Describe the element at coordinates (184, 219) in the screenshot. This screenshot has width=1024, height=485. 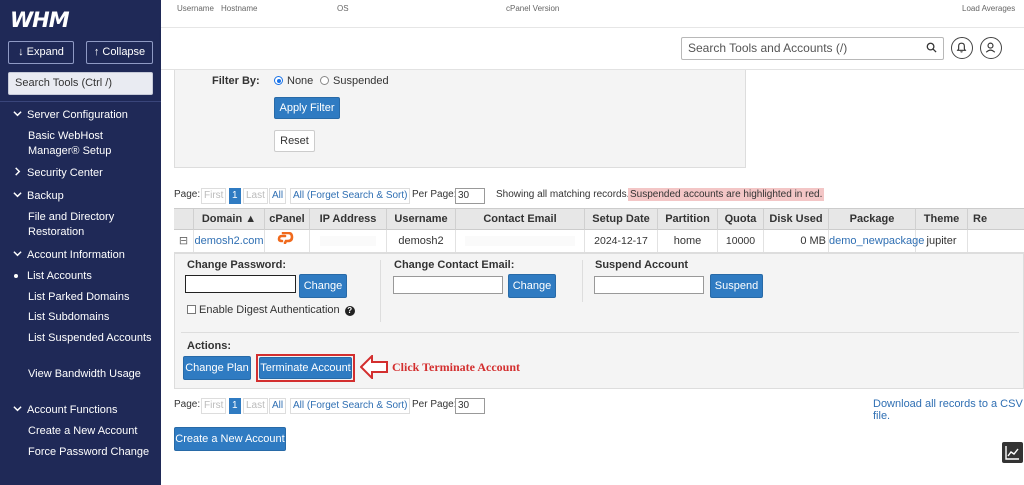
I see `column-header-expander` at that location.